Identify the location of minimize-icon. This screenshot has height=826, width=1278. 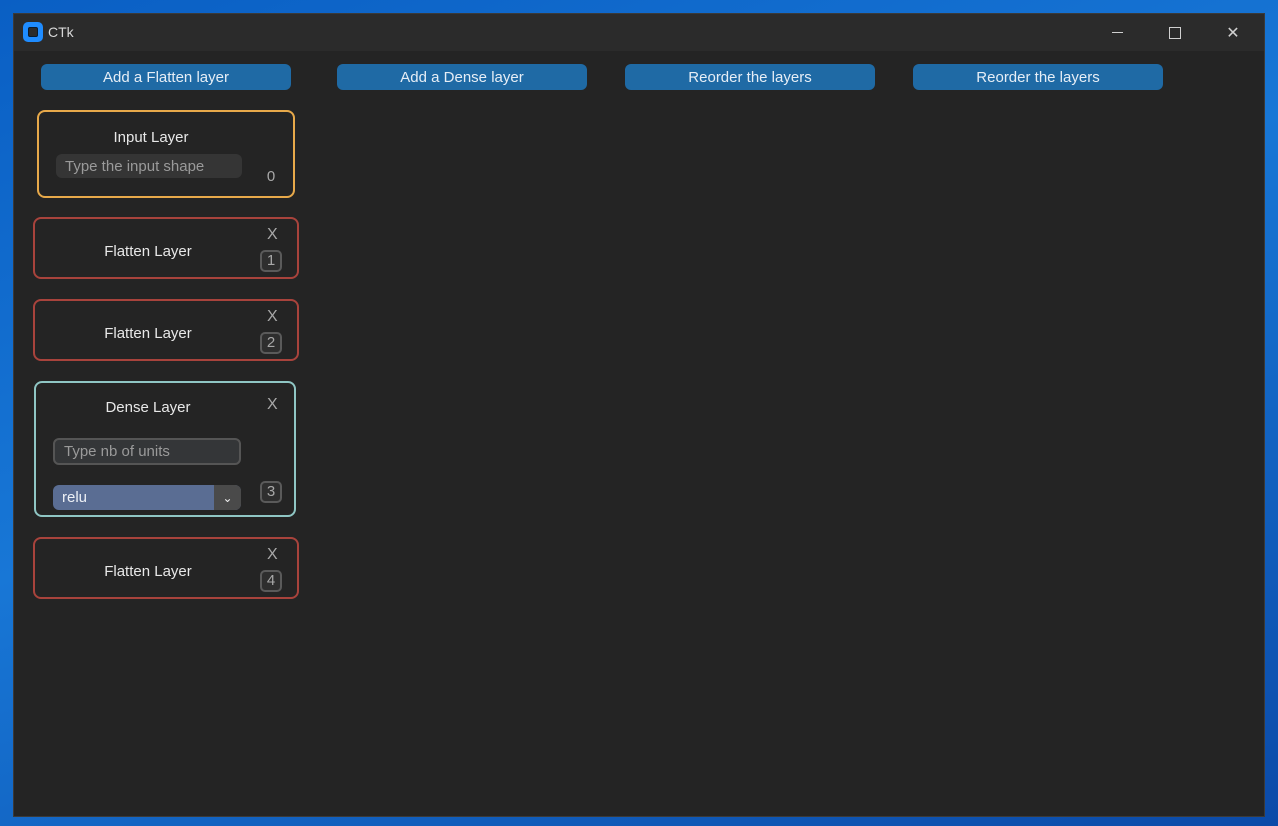
(1117, 32).